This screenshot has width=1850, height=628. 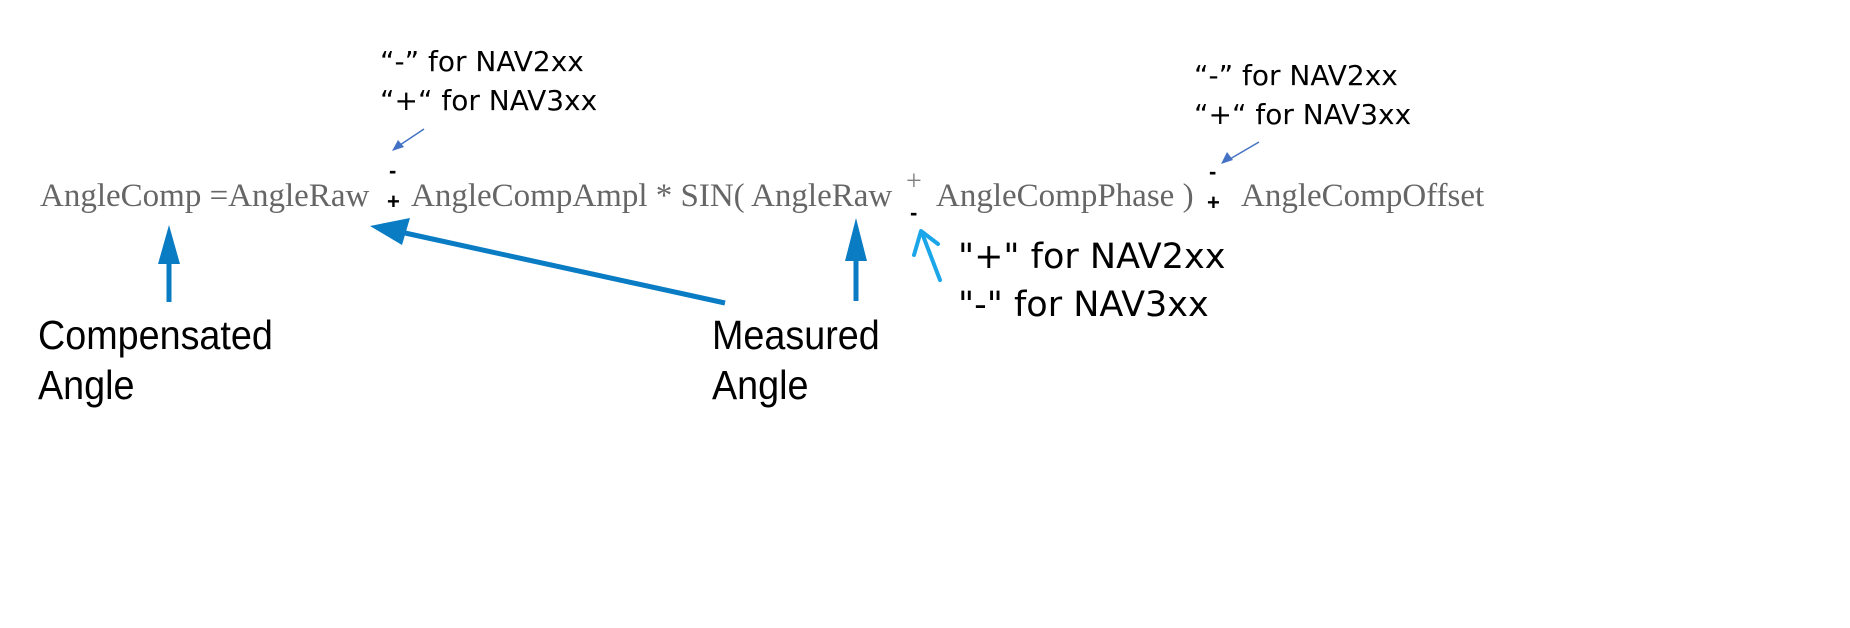 I want to click on up-arrow-icon-compensated, so click(x=169, y=263).